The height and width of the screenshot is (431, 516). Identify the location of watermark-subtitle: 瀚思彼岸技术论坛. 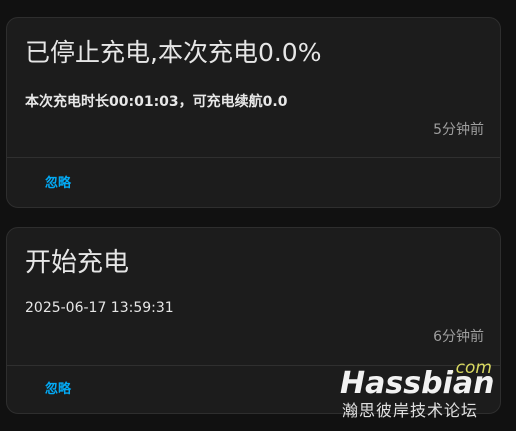
(410, 410).